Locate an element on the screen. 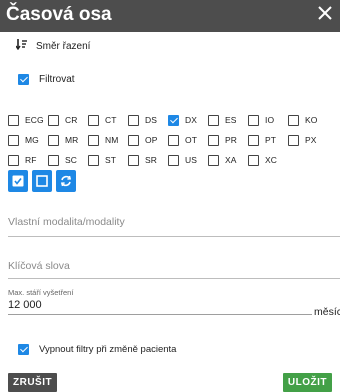 The height and width of the screenshot is (392, 340). keywords-placeholder: Klíčová slova is located at coordinates (39, 266).